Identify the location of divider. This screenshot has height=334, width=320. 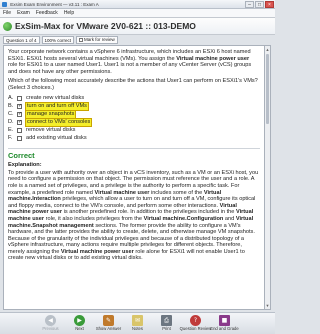
(134, 148).